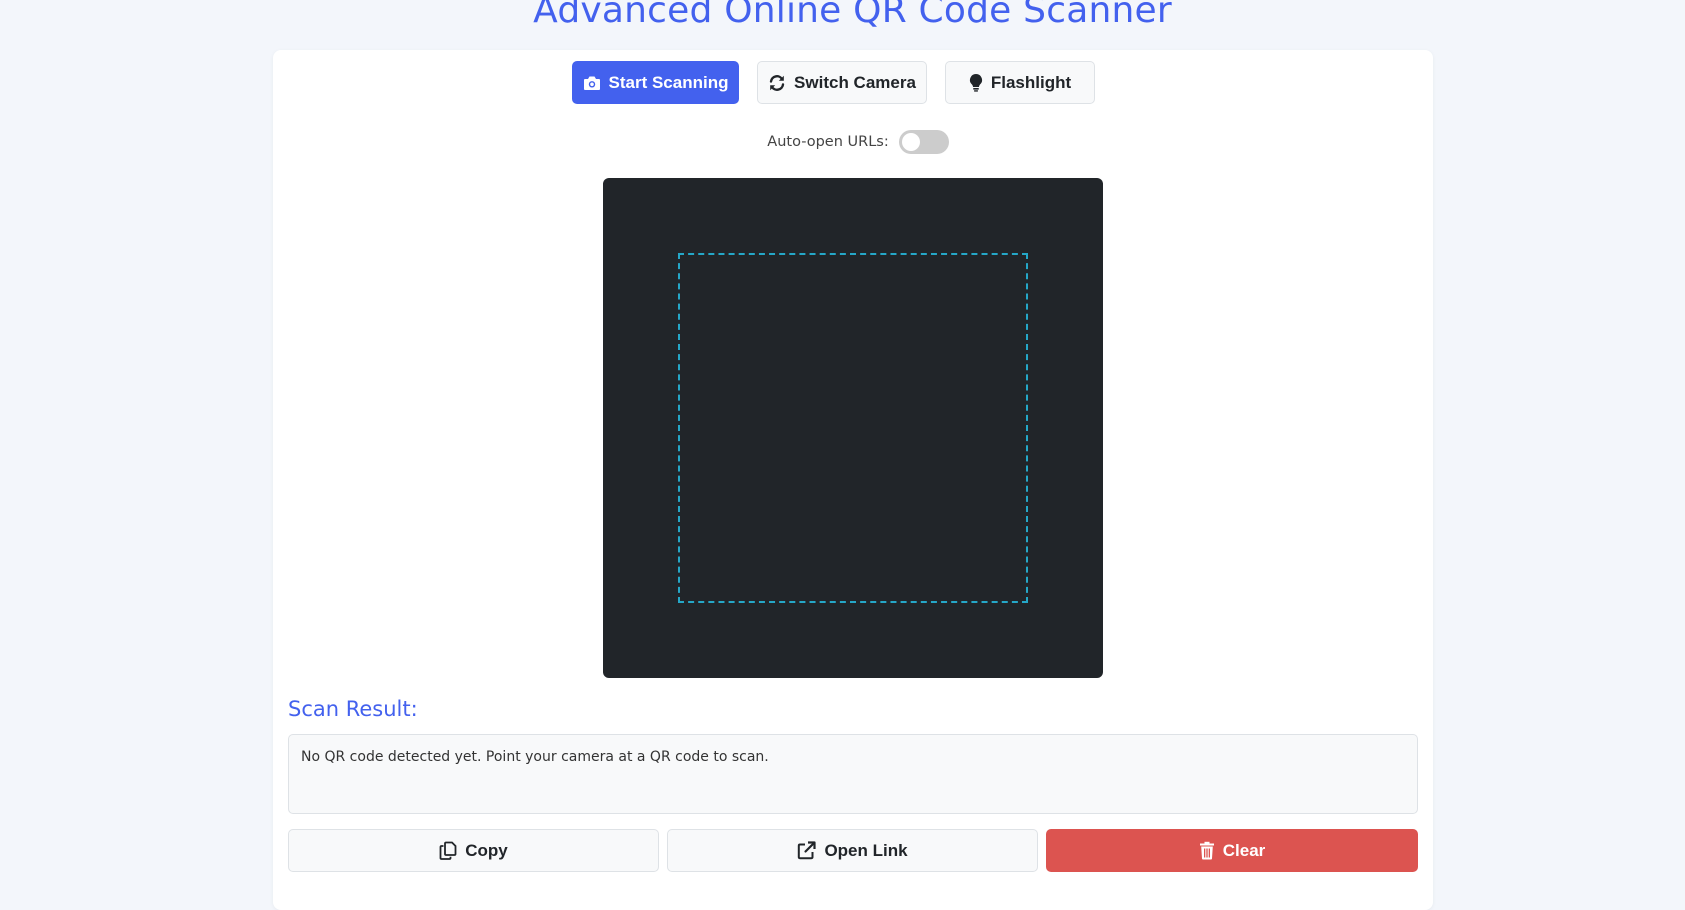  I want to click on open-link-label: Open Link, so click(866, 850).